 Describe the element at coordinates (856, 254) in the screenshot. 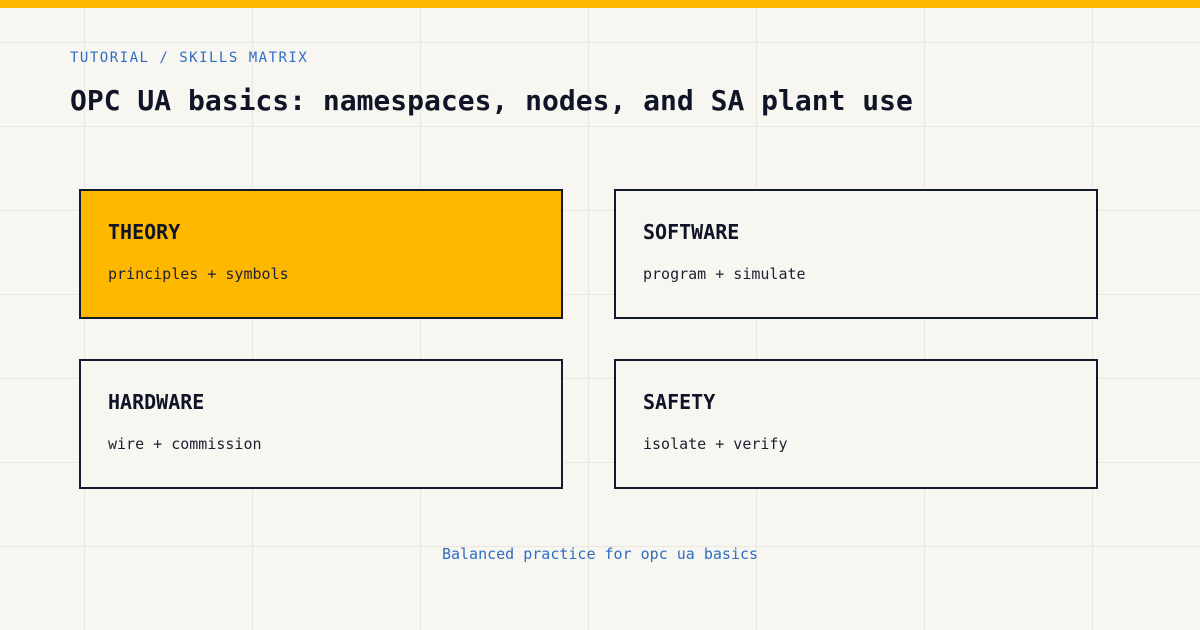

I see `skill-card-software: SOFTWARE program + simulate` at that location.